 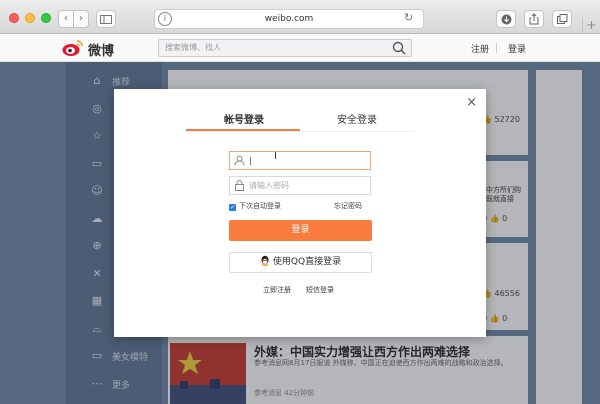 What do you see at coordinates (275, 156) in the screenshot?
I see `text-cursor-icon: I` at bounding box center [275, 156].